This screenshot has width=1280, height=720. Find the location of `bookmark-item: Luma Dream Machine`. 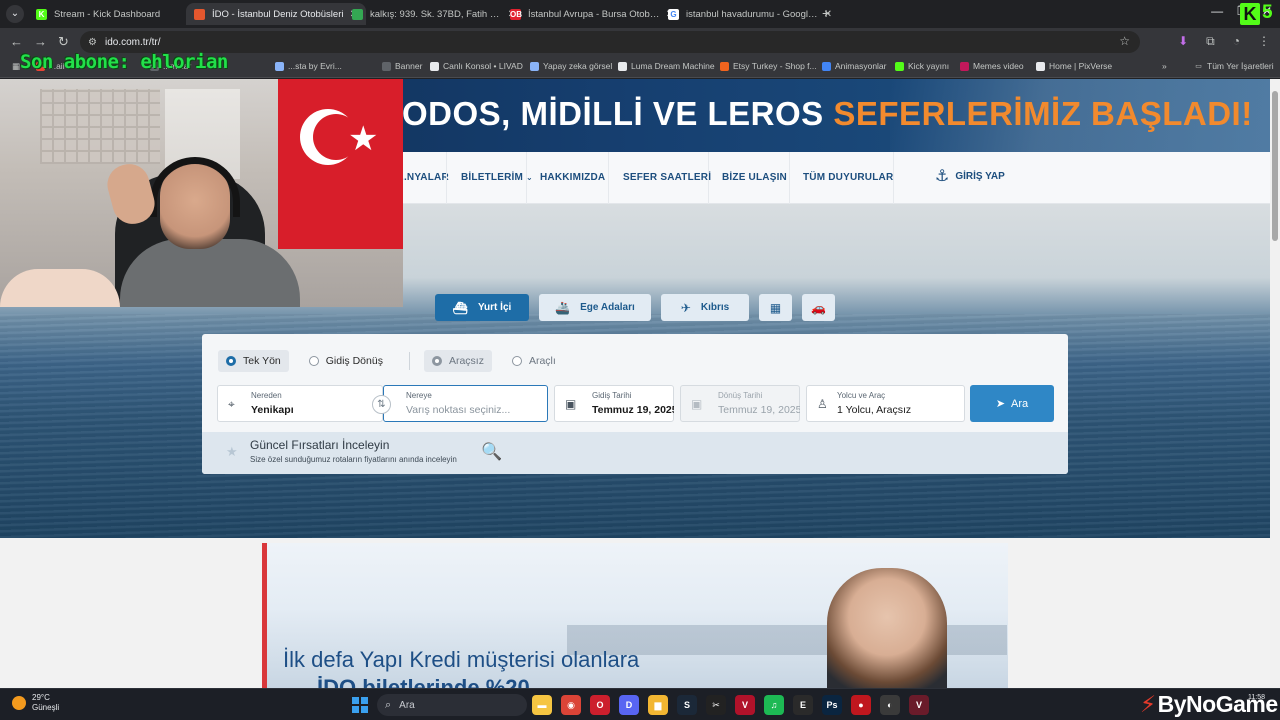

bookmark-item: Luma Dream Machine is located at coordinates (666, 66).